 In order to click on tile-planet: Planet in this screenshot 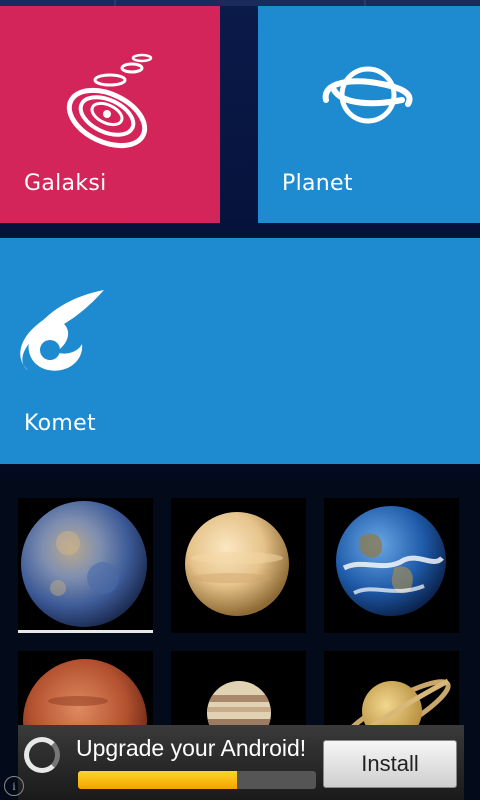, I will do `click(369, 114)`.